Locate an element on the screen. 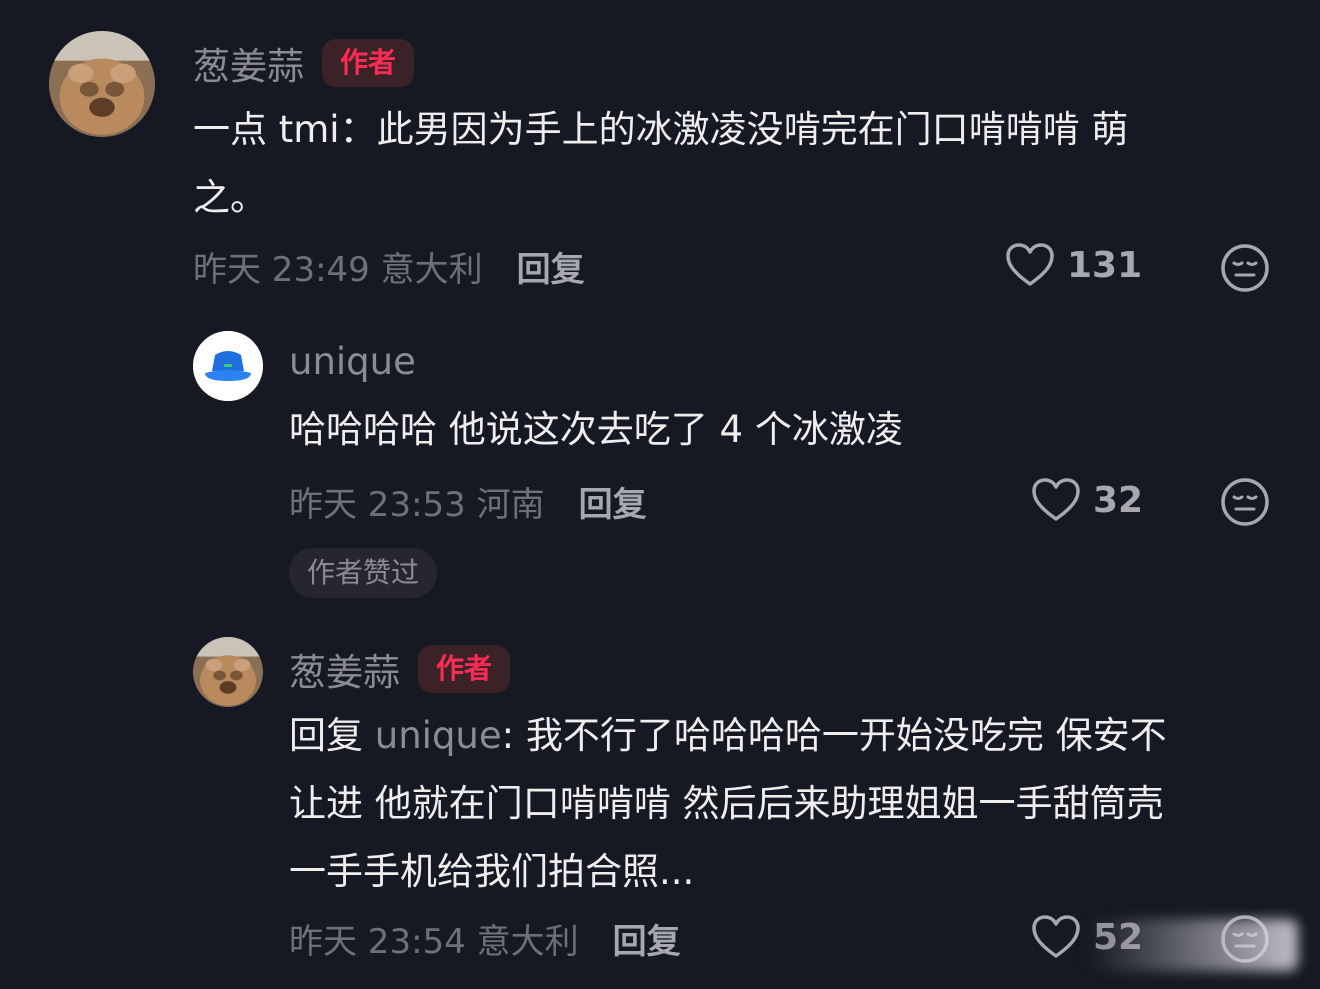  bucket-hat-avatar-icon is located at coordinates (228, 366).